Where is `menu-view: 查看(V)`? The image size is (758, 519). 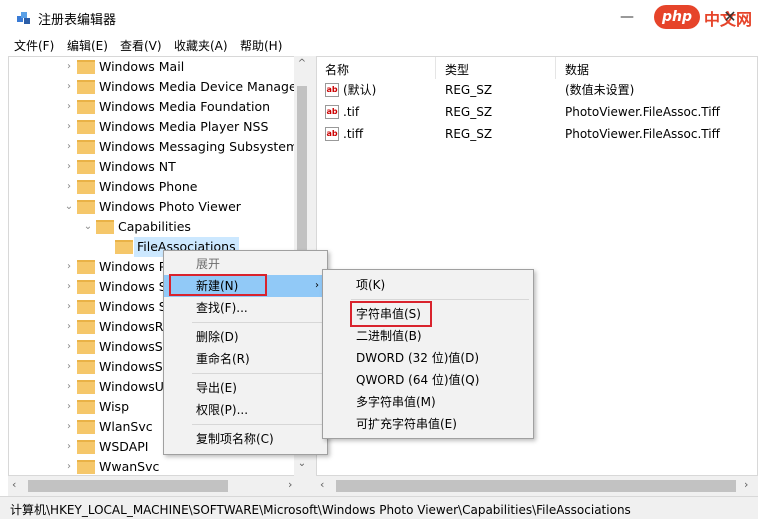 menu-view: 查看(V) is located at coordinates (141, 45).